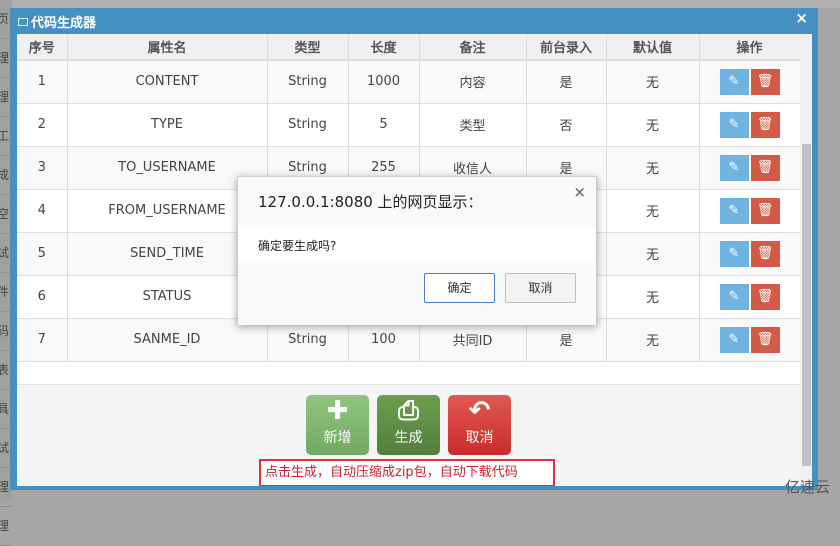  Describe the element at coordinates (473, 47) in the screenshot. I see `column-header: 备注` at that location.